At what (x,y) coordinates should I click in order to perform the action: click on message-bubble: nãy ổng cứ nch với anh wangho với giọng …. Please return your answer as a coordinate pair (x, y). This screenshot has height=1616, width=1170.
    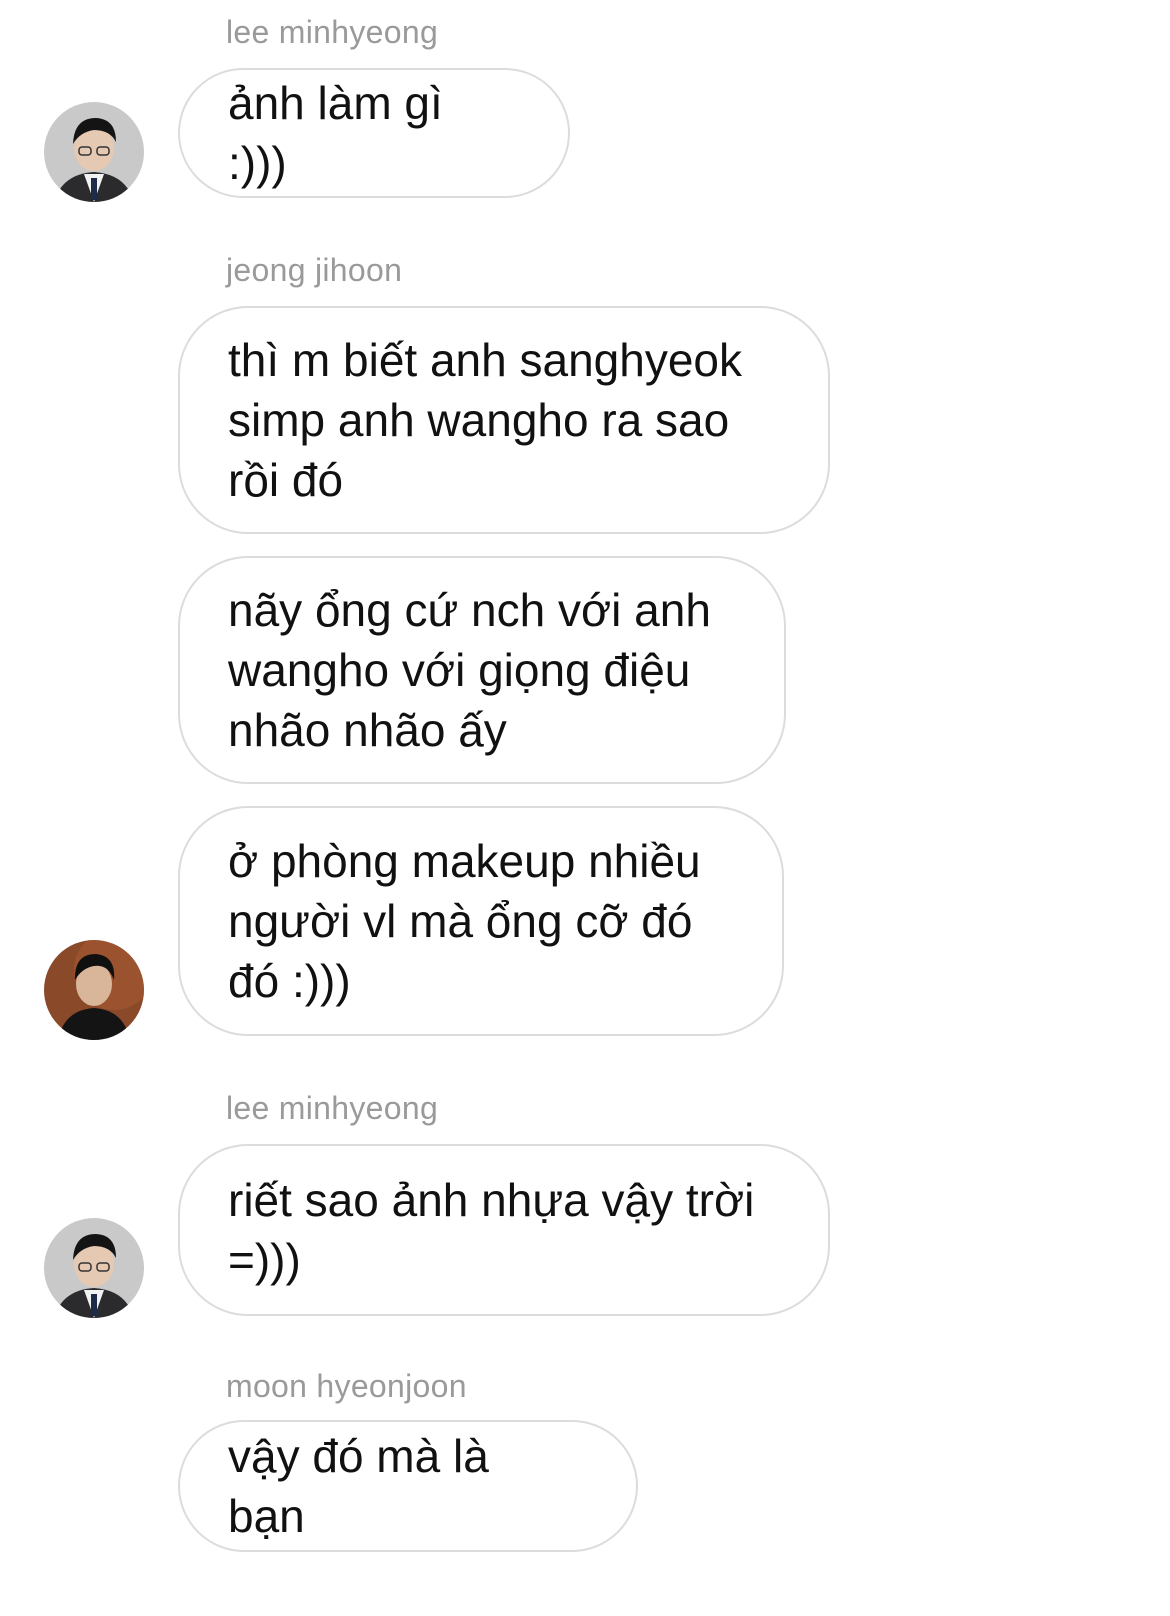
    Looking at the image, I should click on (482, 670).